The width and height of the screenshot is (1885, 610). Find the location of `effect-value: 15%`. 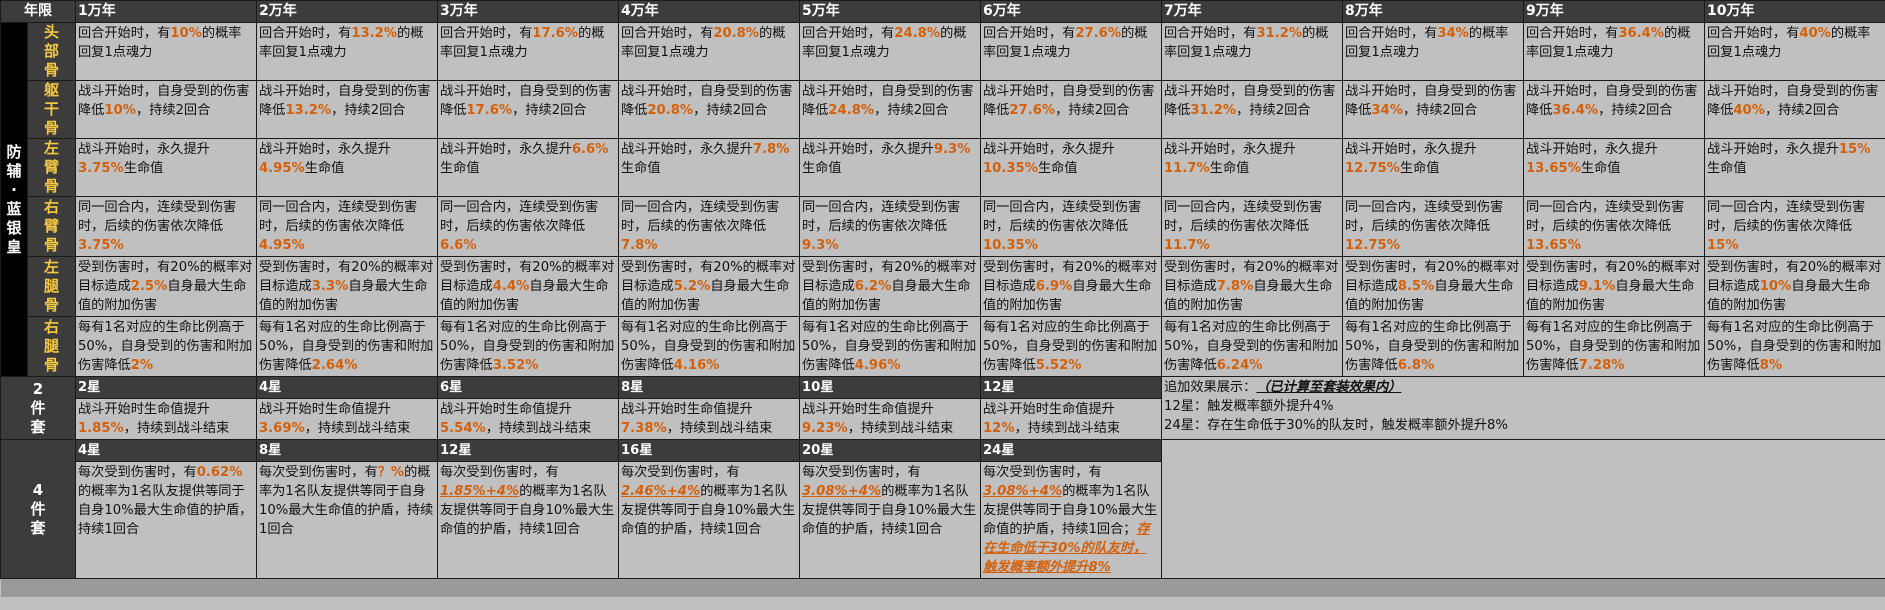

effect-value: 15% is located at coordinates (1854, 149).